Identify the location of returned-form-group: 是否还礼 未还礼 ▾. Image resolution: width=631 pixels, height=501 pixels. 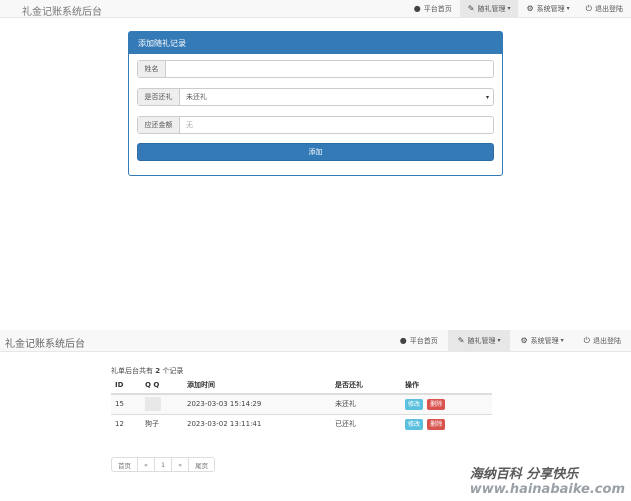
(315, 97).